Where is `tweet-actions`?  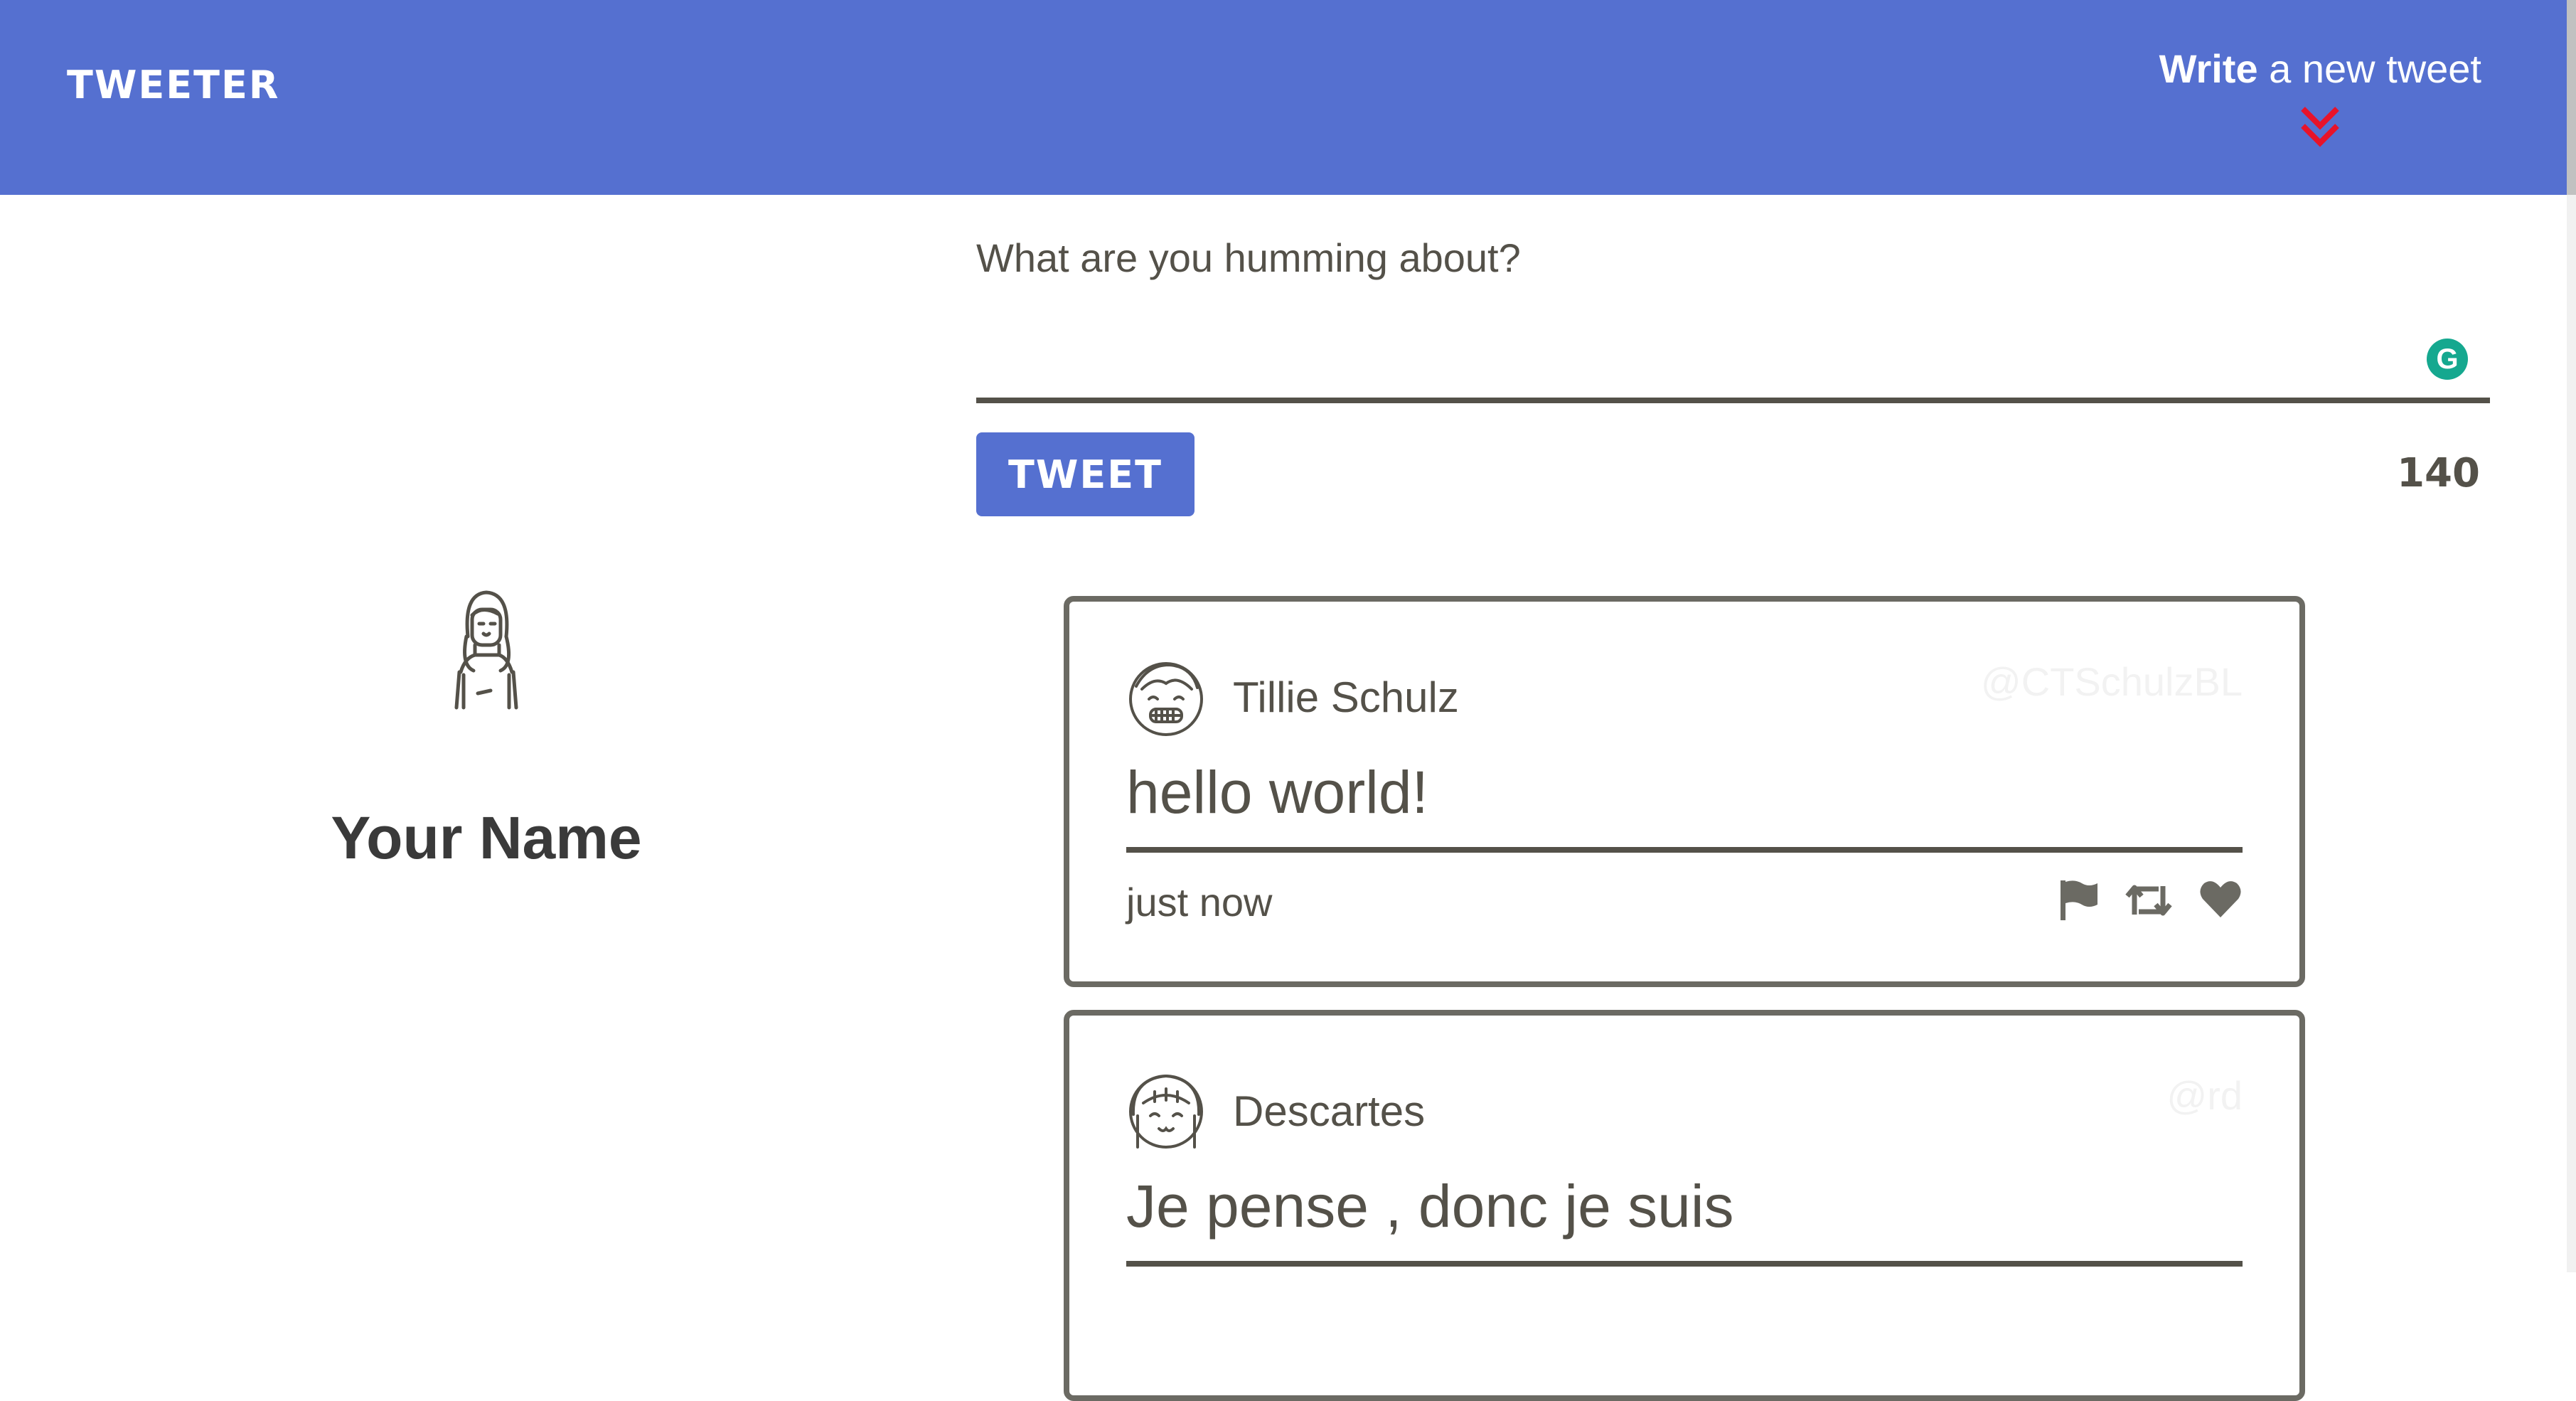 tweet-actions is located at coordinates (2150, 900).